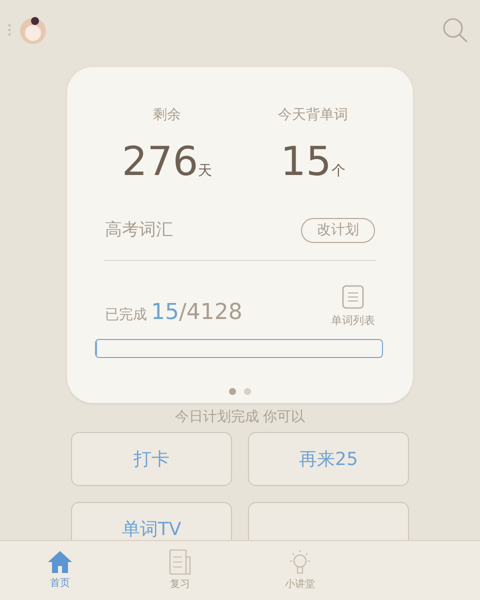 This screenshot has width=480, height=600. Describe the element at coordinates (306, 162) in the screenshot. I see `stat-value: 15` at that location.